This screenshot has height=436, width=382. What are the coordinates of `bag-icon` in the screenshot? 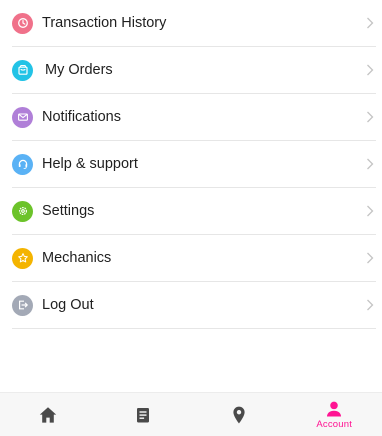 It's located at (22, 70).